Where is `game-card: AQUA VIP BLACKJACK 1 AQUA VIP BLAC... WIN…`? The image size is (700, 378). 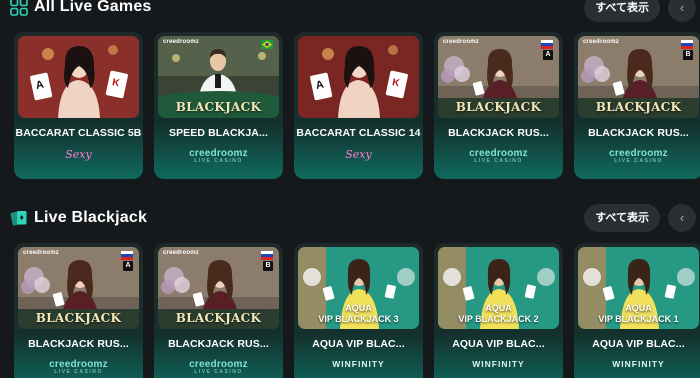
game-card: AQUA VIP BLACKJACK 1 AQUA VIP BLAC... WIN… is located at coordinates (637, 310).